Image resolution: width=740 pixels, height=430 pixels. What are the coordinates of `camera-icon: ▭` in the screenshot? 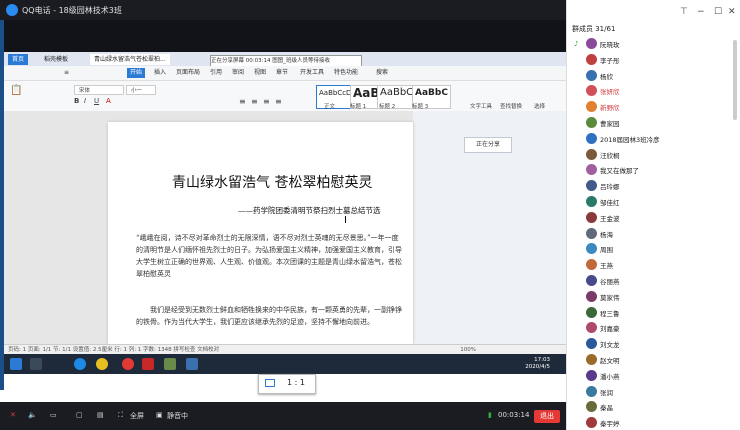 It's located at (53, 415).